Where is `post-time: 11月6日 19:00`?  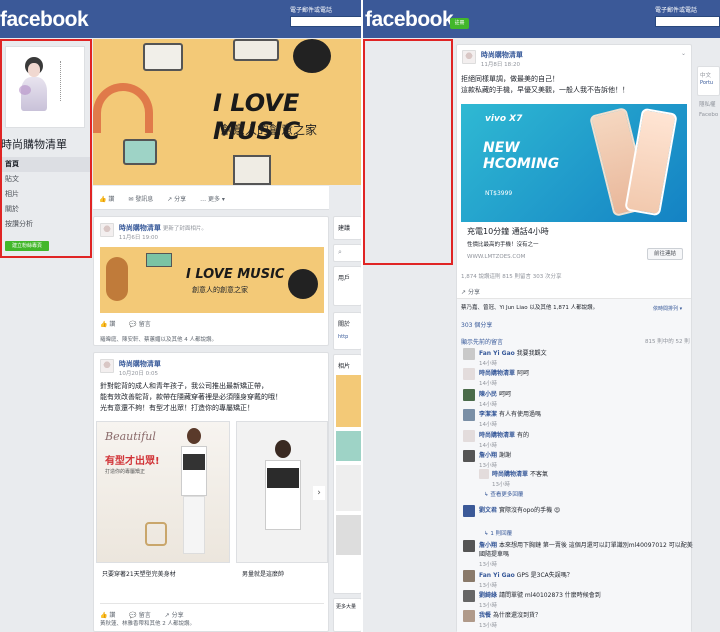 post-time: 11月6日 19:00 is located at coordinates (138, 238).